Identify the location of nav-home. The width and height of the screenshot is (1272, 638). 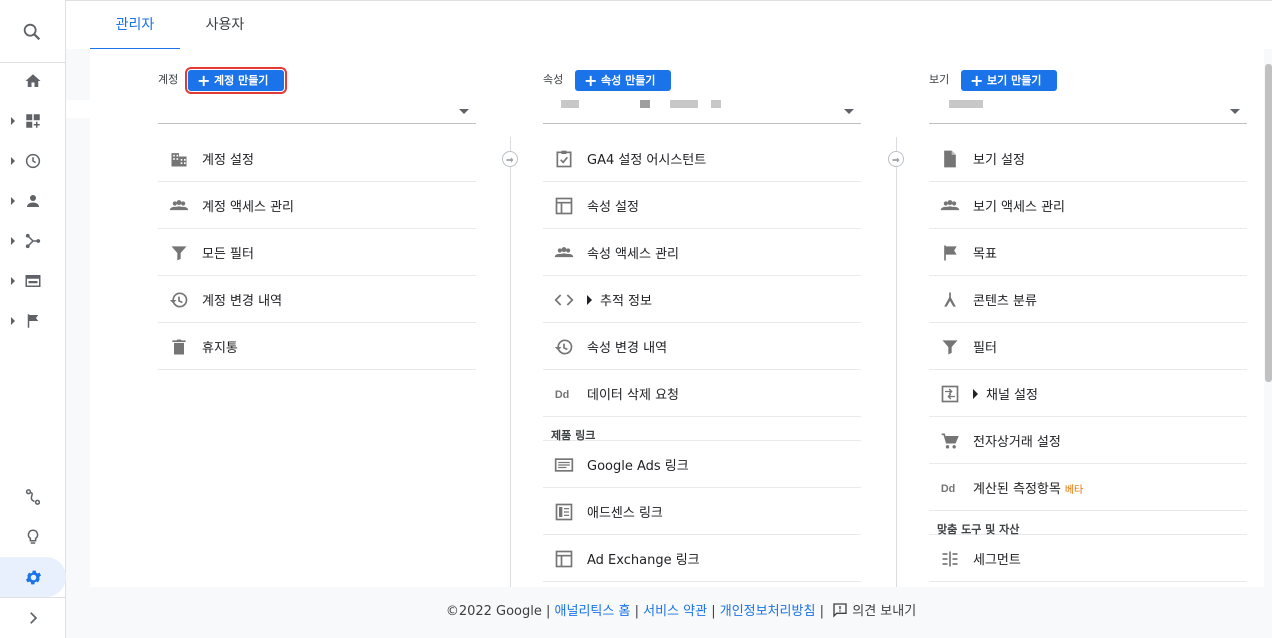
(33, 81).